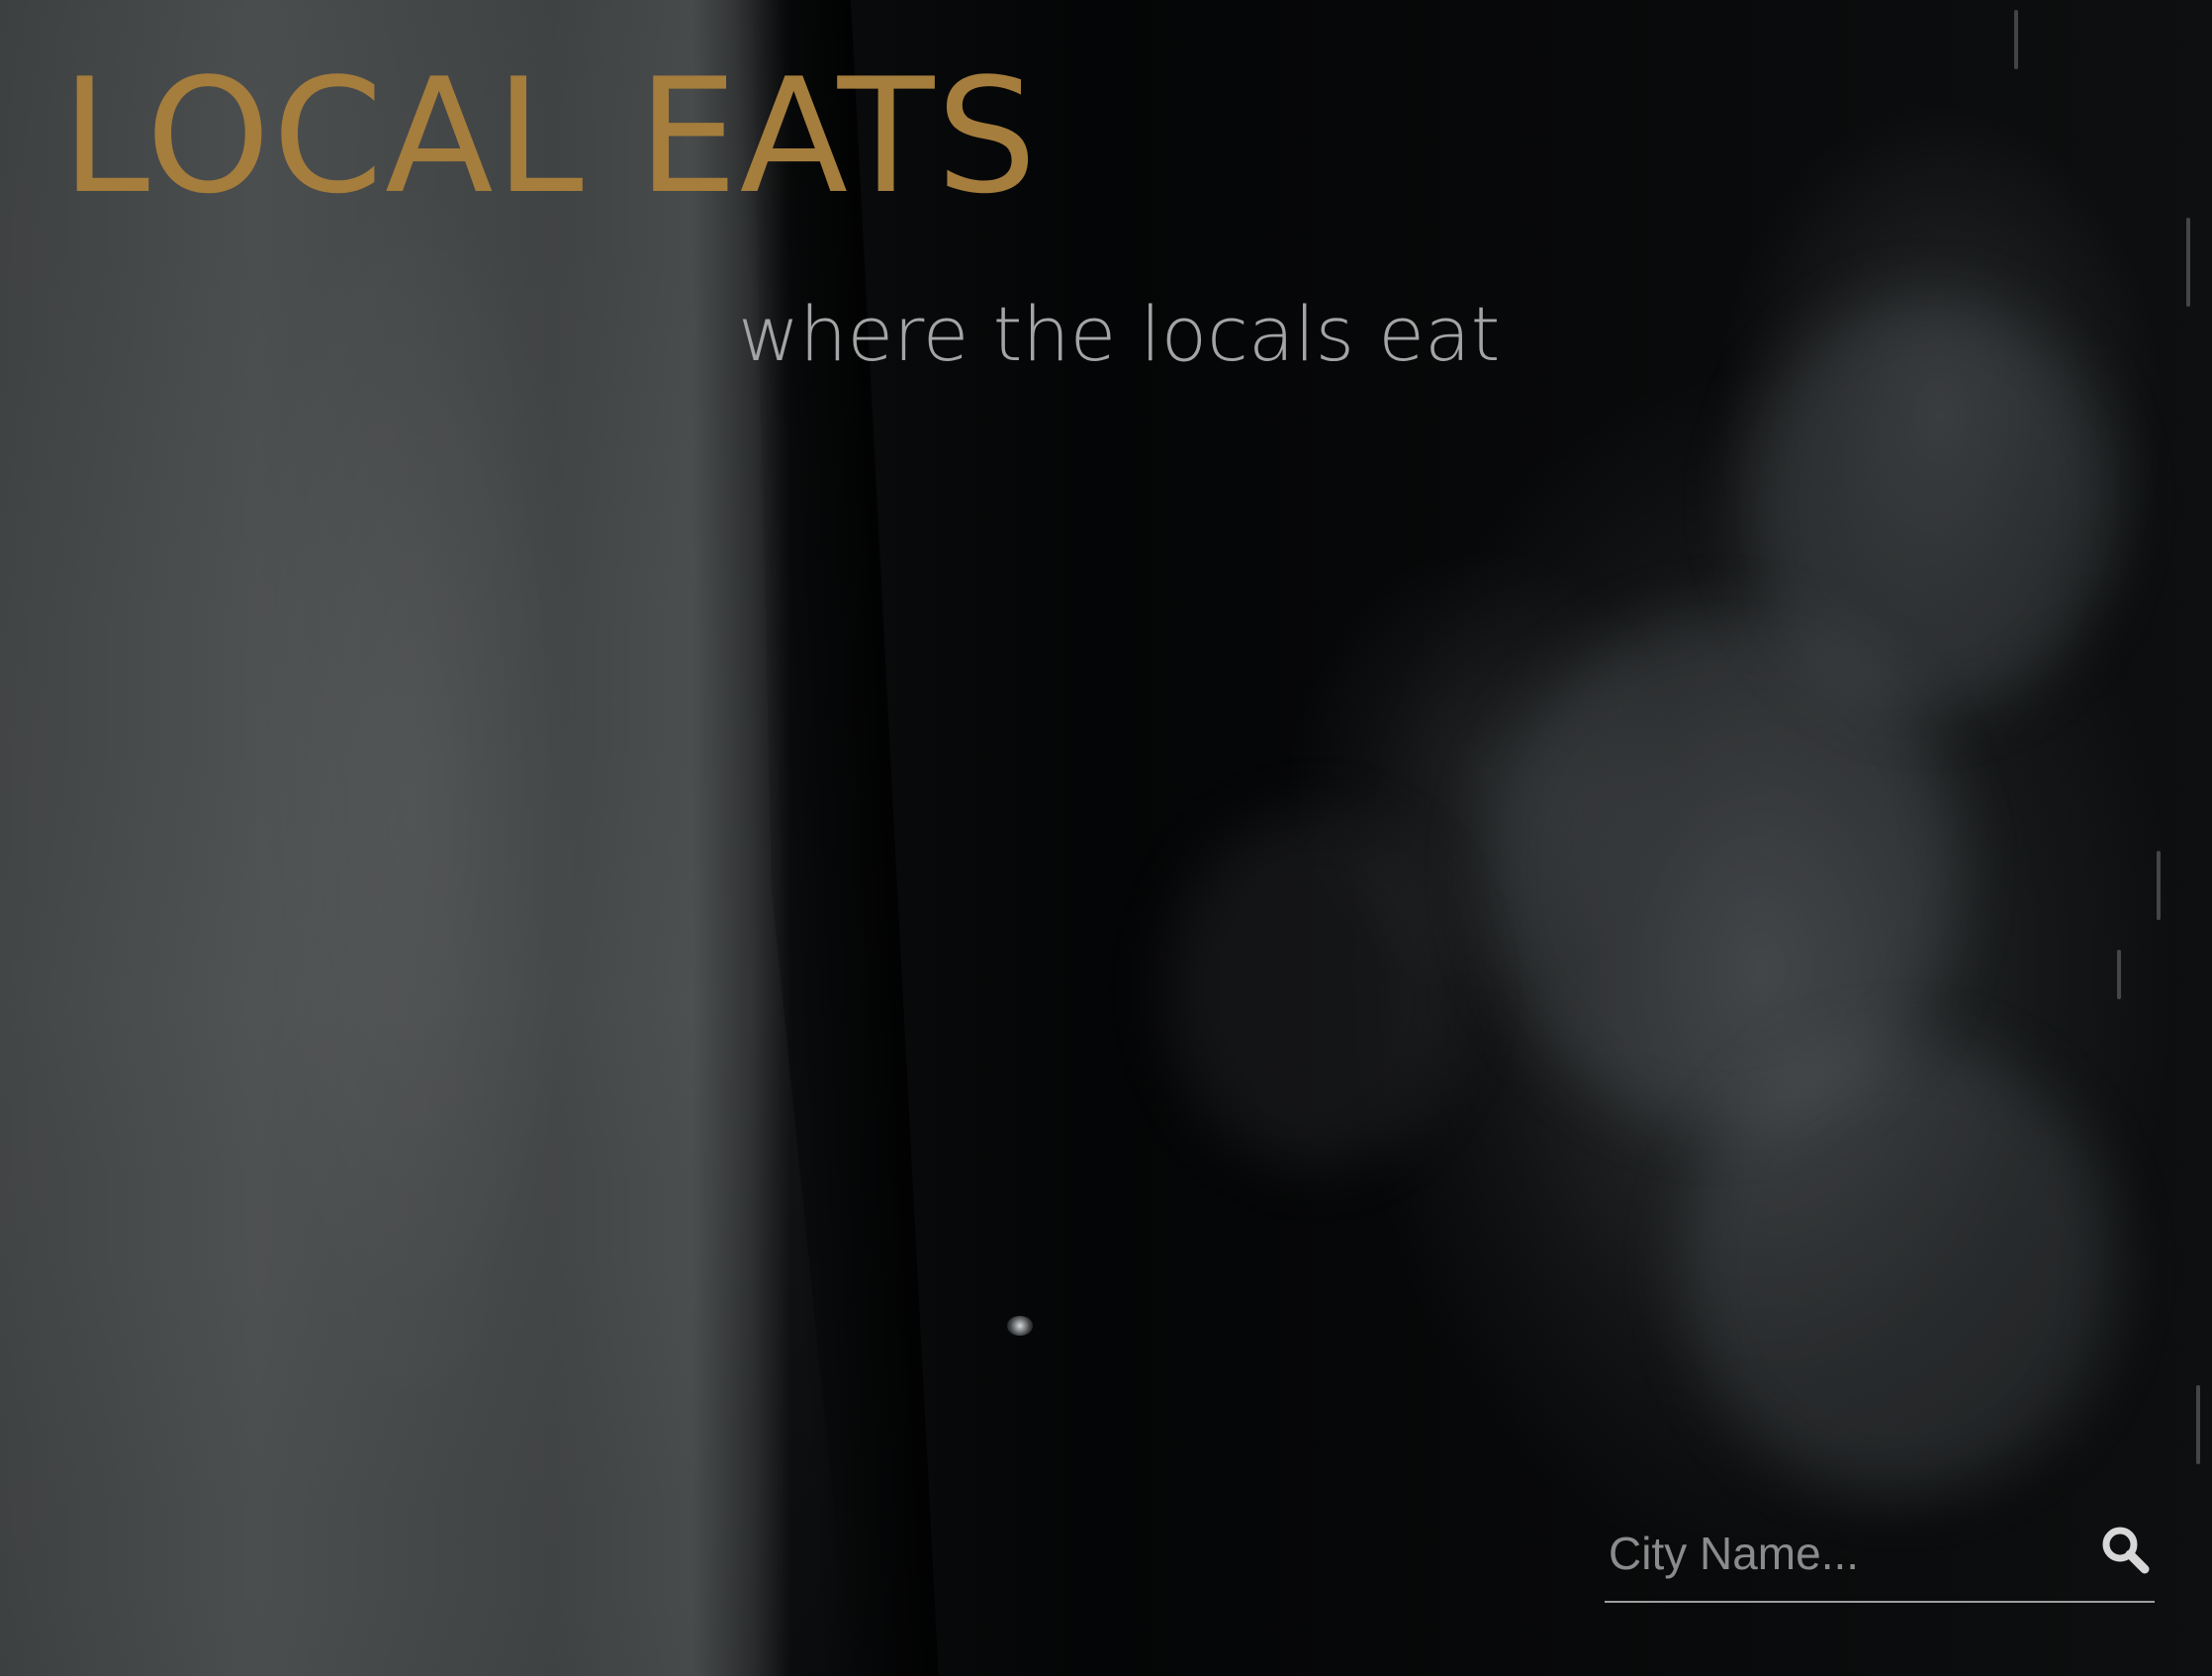  Describe the element at coordinates (1119, 334) in the screenshot. I see `hero-tagline: where the locals eat` at that location.